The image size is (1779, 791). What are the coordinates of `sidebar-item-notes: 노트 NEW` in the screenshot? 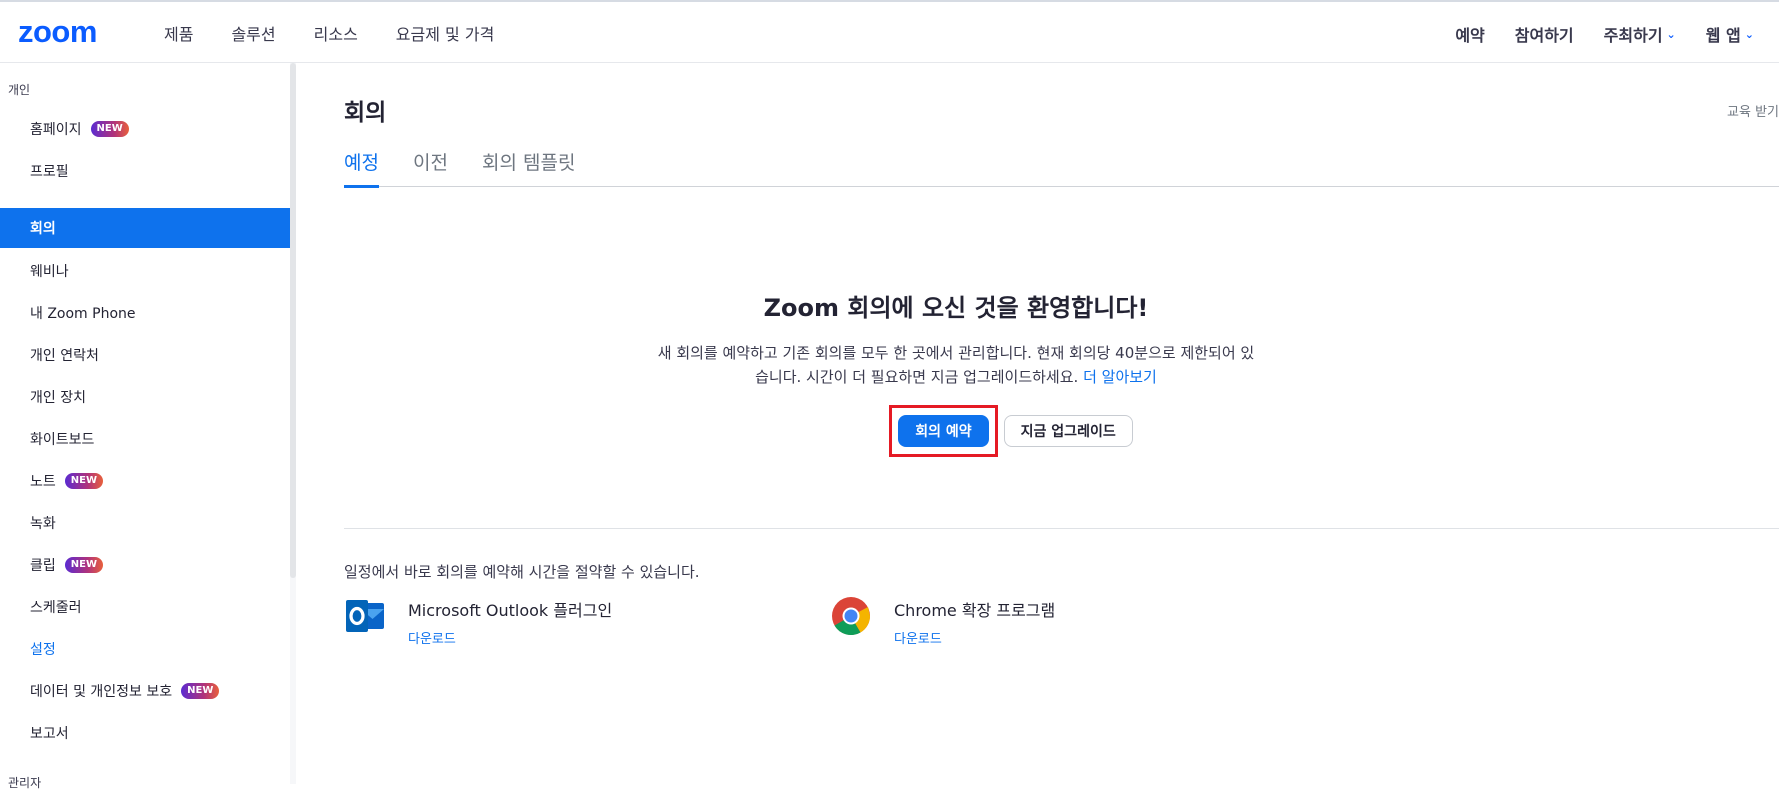 It's located at (145, 481).